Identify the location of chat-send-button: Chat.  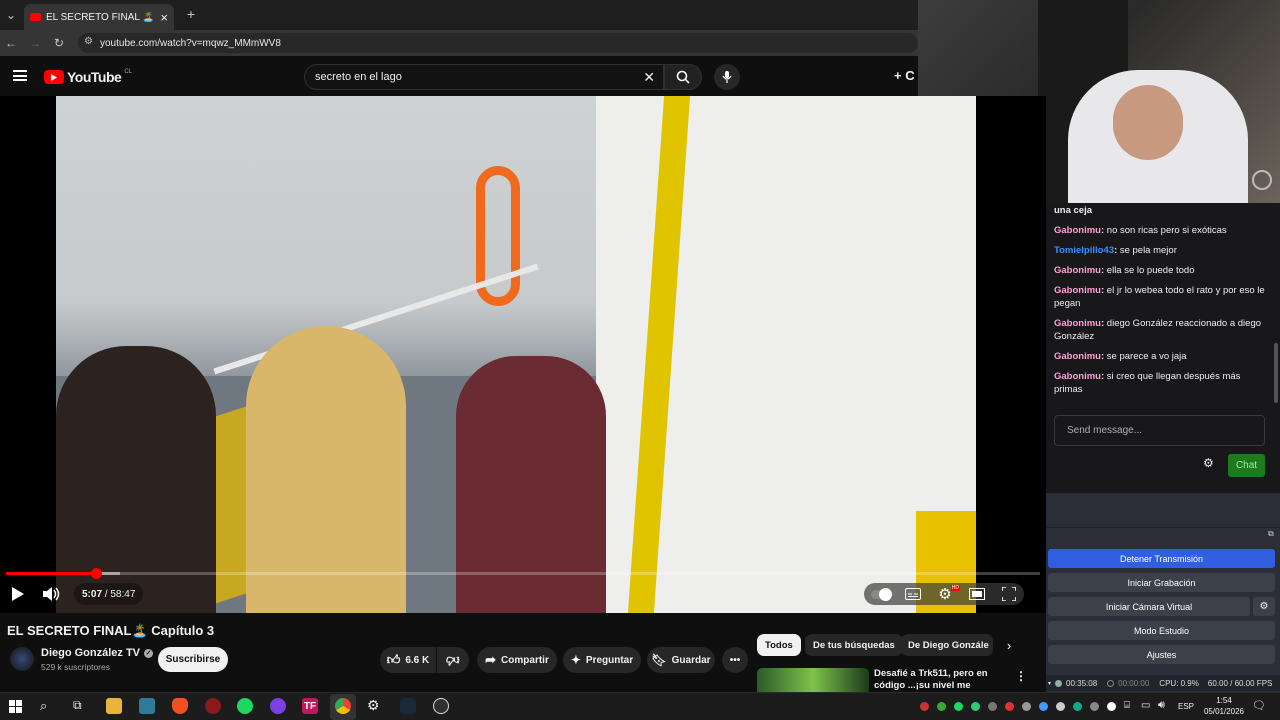
(1246, 465).